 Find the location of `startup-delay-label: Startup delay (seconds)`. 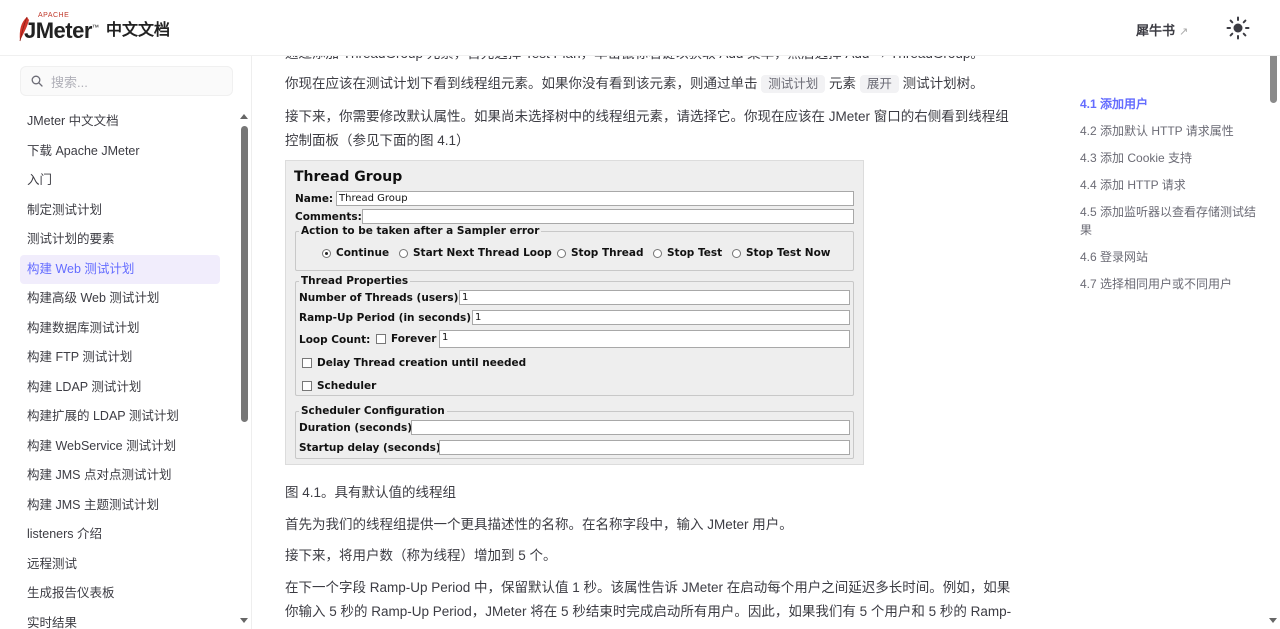

startup-delay-label: Startup delay (seconds) is located at coordinates (370, 448).